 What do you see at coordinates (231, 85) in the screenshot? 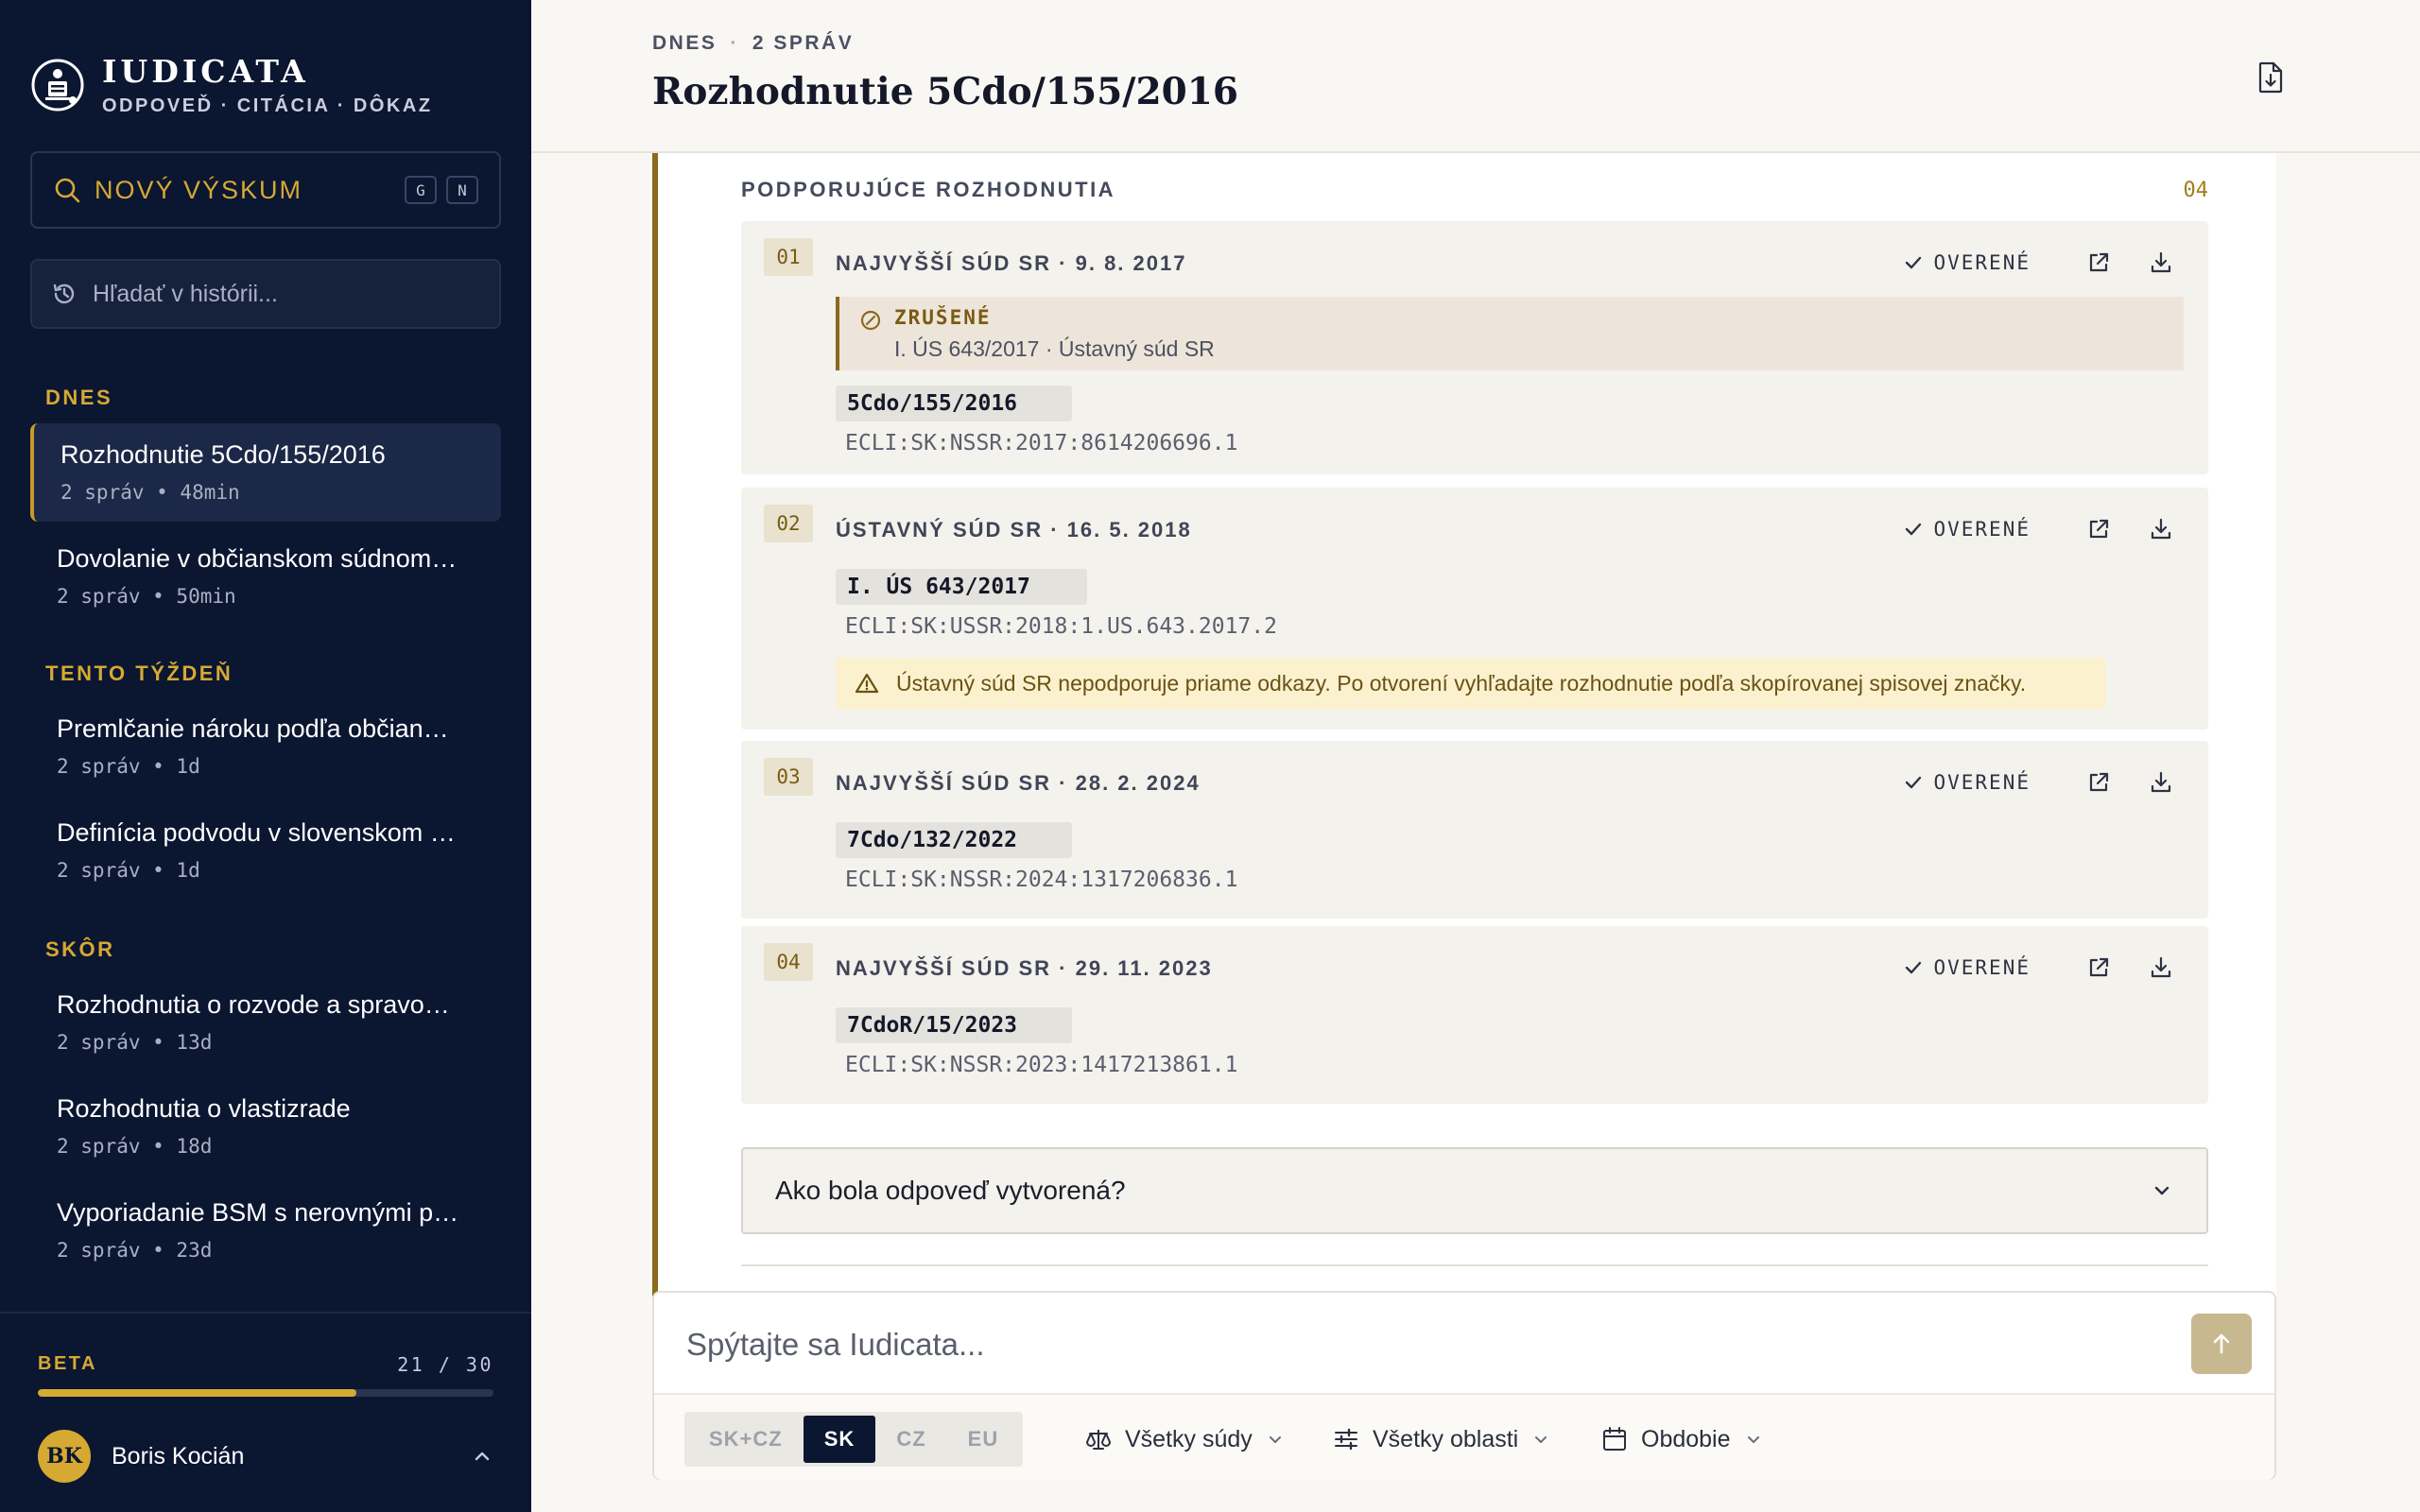
I see `brand: IUDICATA ODPOVEĎ · CITÁCIA · DÔKAZ` at bounding box center [231, 85].